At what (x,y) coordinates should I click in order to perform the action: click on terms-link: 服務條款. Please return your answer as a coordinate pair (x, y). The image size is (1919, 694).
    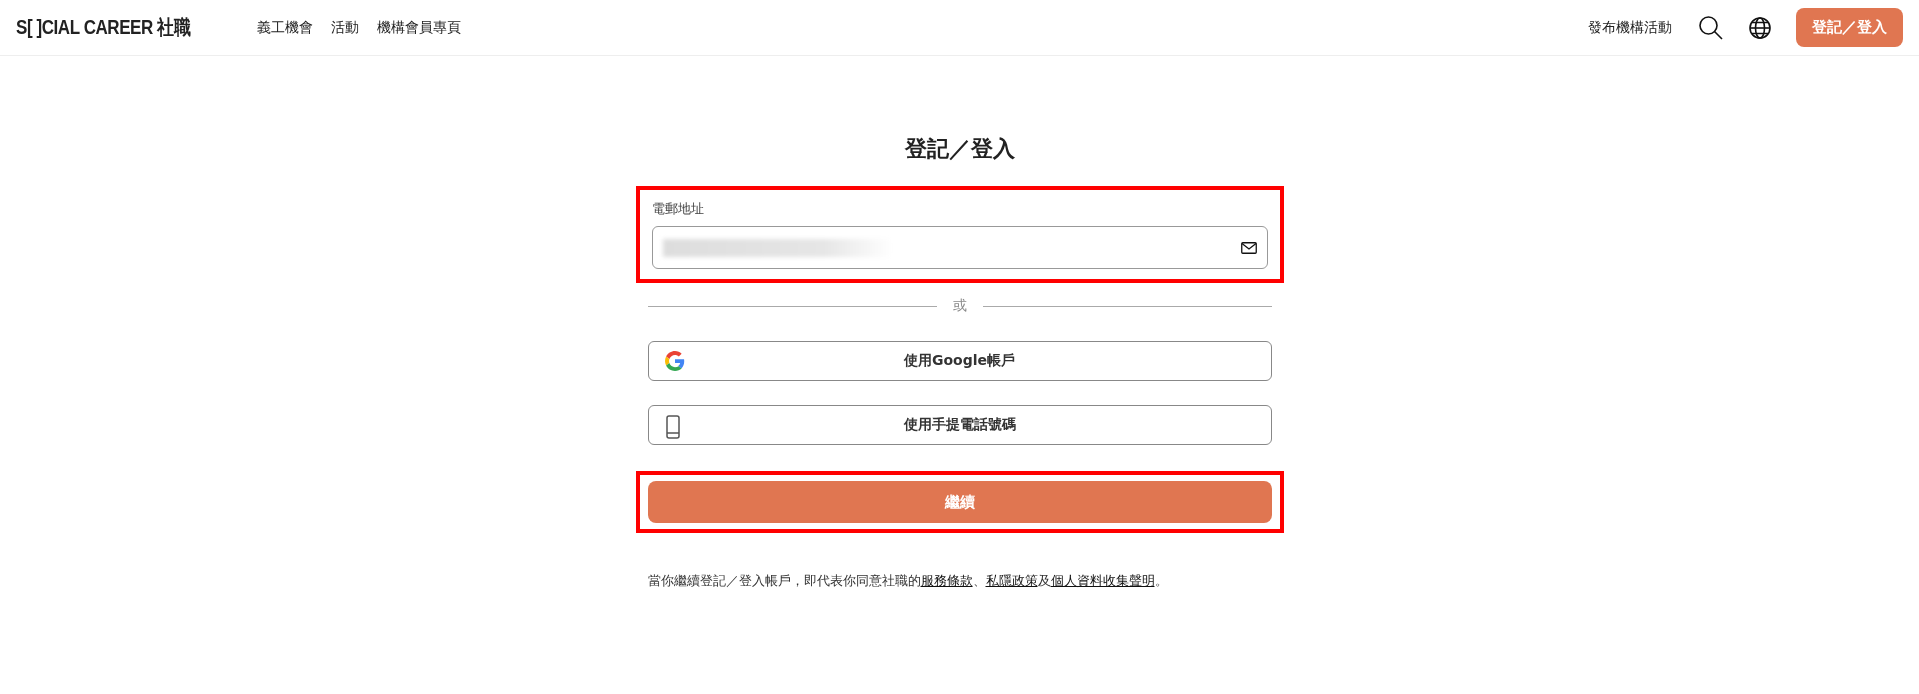
    Looking at the image, I should click on (946, 580).